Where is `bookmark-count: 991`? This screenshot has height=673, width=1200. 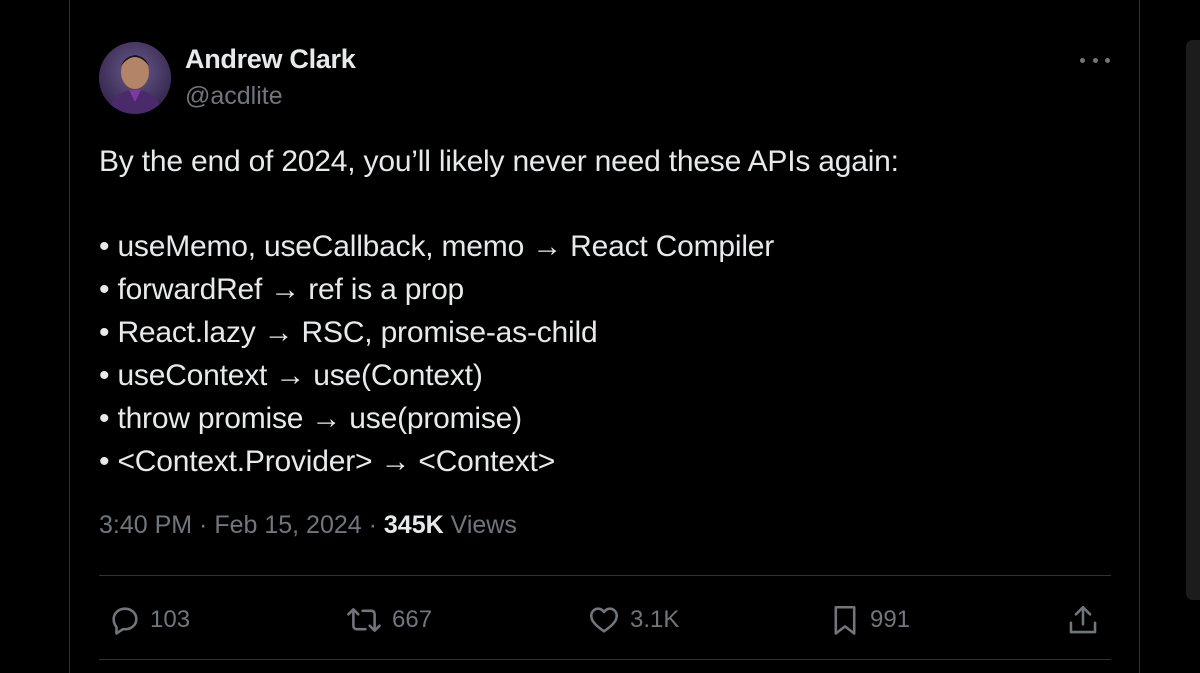 bookmark-count: 991 is located at coordinates (890, 619).